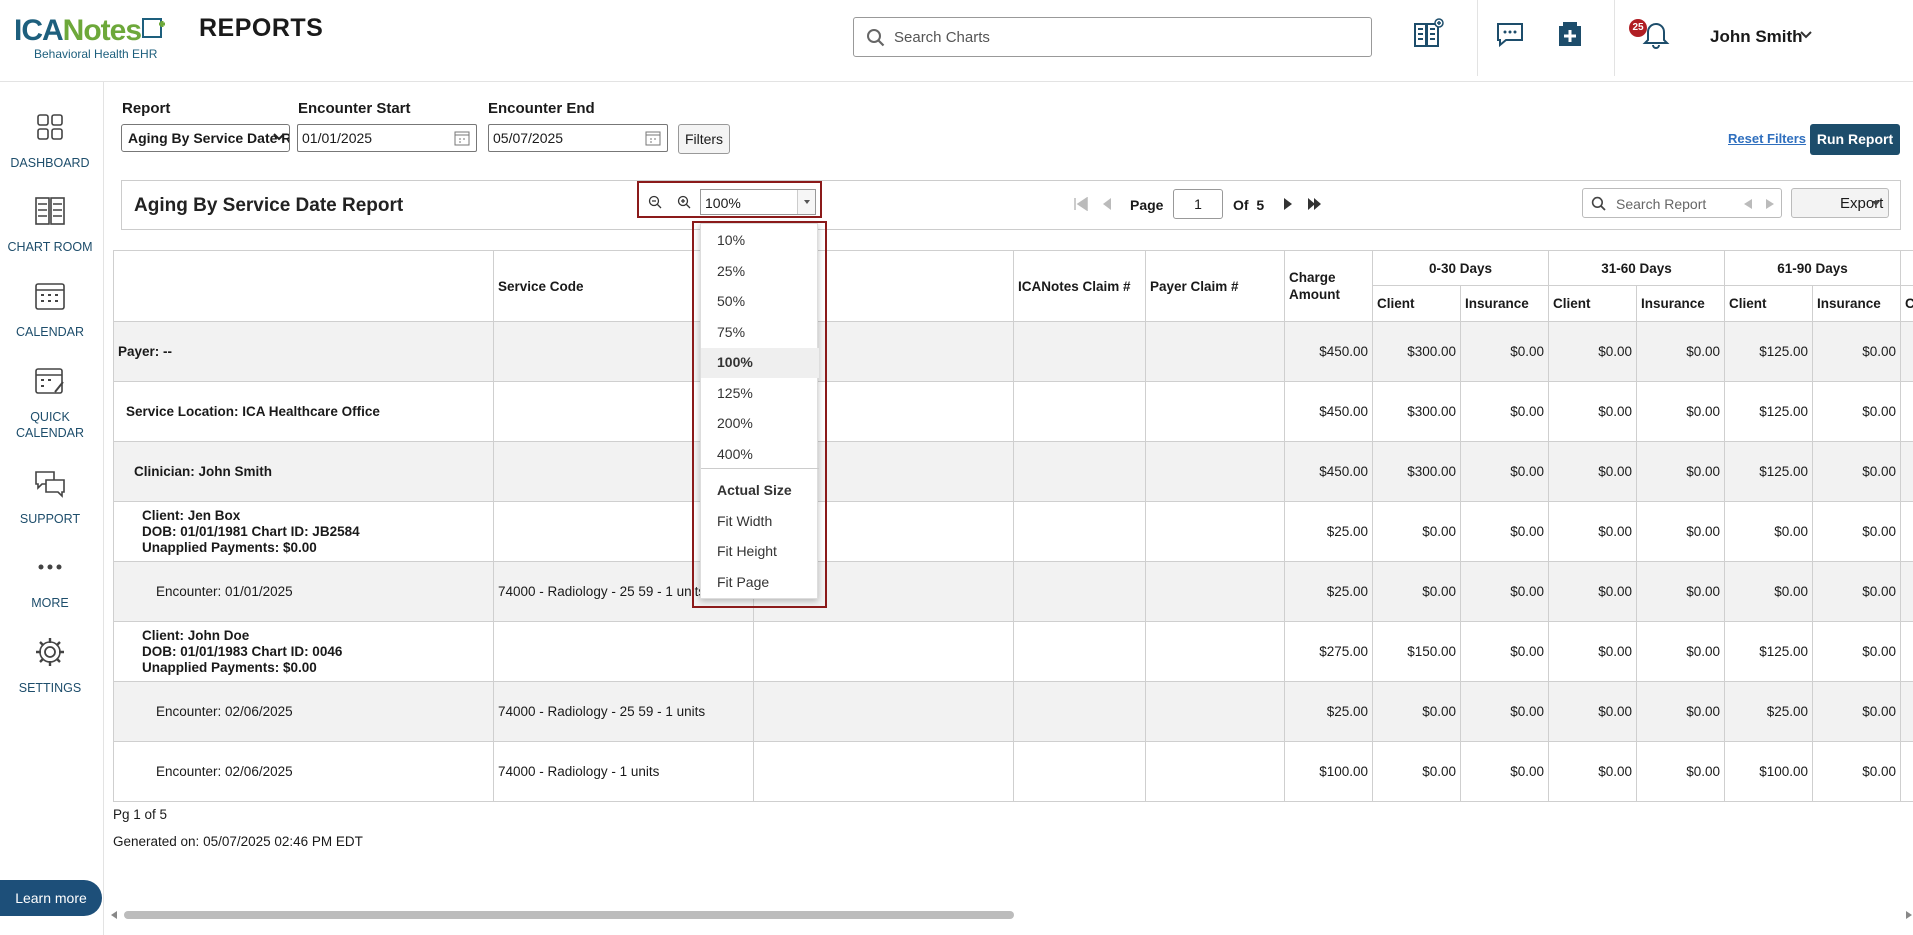 The height and width of the screenshot is (935, 1913). What do you see at coordinates (50, 652) in the screenshot?
I see `gear-icon` at bounding box center [50, 652].